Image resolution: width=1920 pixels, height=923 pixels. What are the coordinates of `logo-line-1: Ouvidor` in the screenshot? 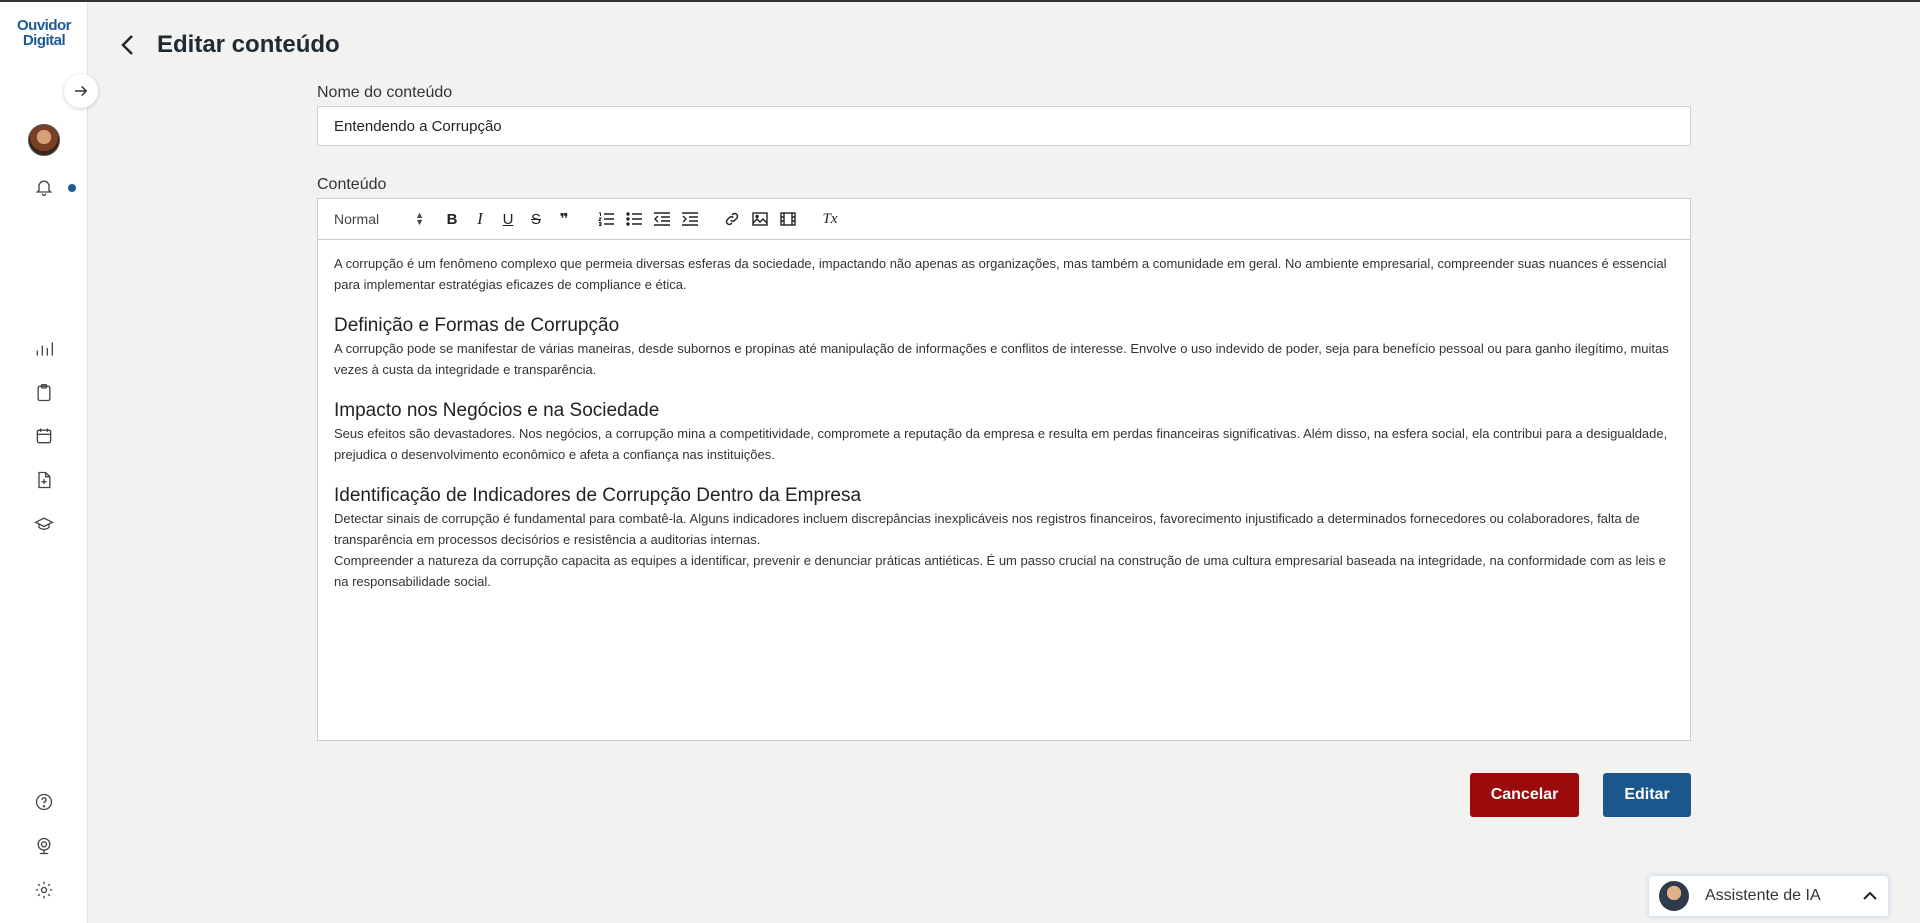 It's located at (44, 25).